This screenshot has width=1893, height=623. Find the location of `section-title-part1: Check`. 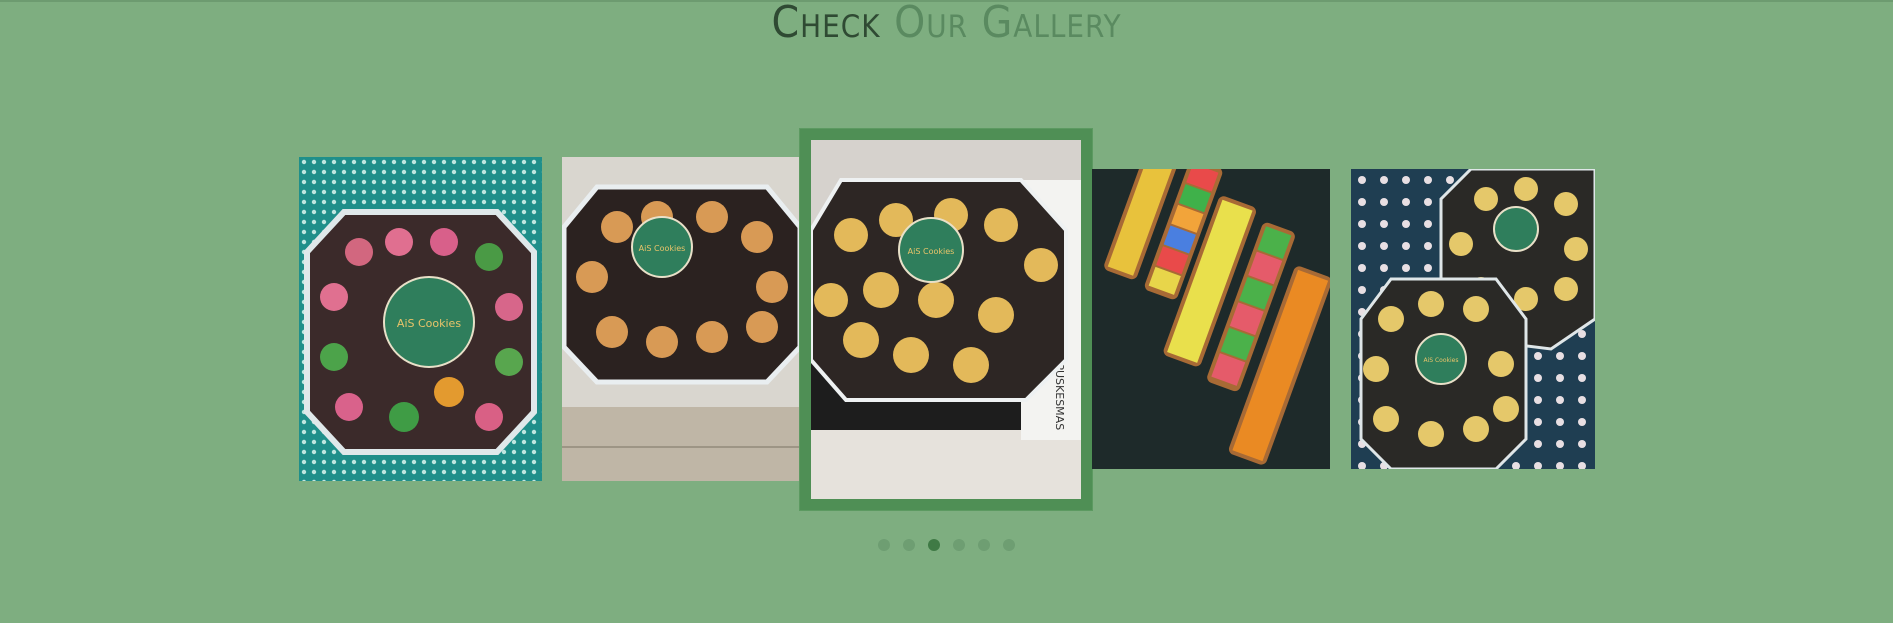

section-title-part1: Check is located at coordinates (826, 24).